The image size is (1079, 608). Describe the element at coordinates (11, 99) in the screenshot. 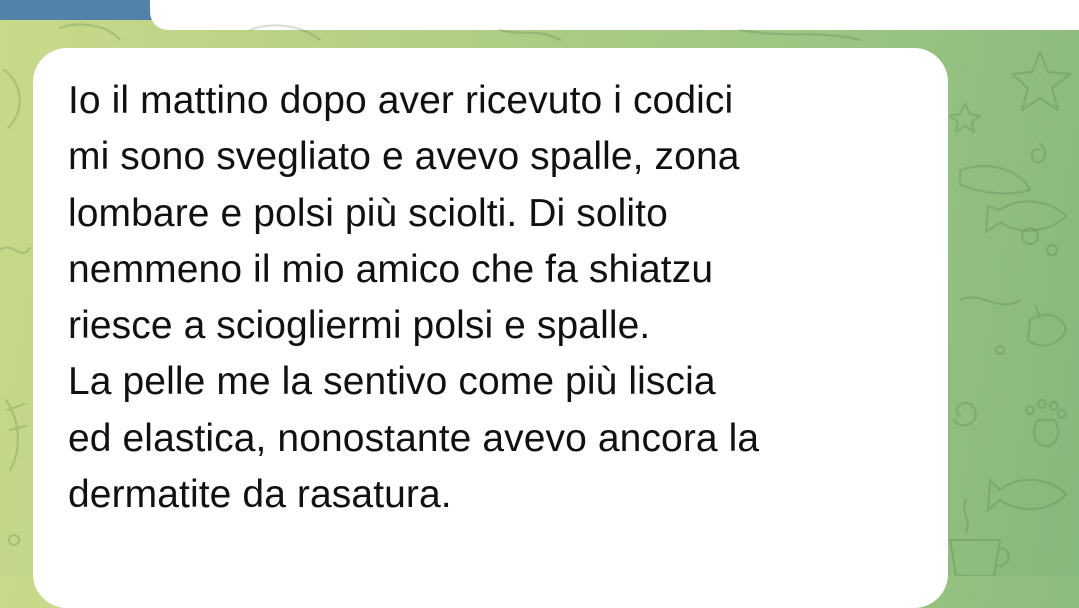

I see `leaf-doodle-icon` at that location.